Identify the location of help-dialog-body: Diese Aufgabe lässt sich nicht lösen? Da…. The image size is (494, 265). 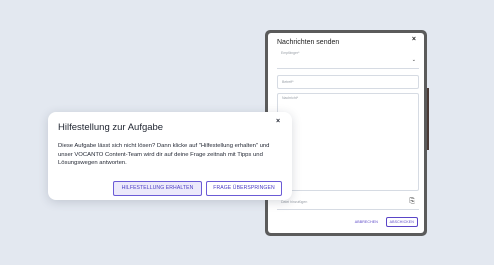
(164, 155).